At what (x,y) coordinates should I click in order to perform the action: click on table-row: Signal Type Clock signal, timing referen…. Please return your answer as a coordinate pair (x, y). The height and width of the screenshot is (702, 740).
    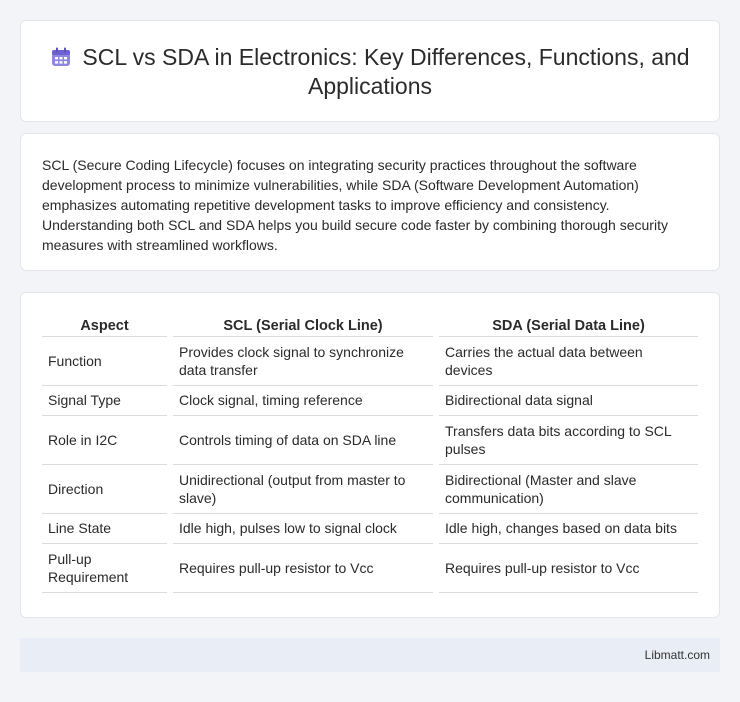
    Looking at the image, I should click on (370, 400).